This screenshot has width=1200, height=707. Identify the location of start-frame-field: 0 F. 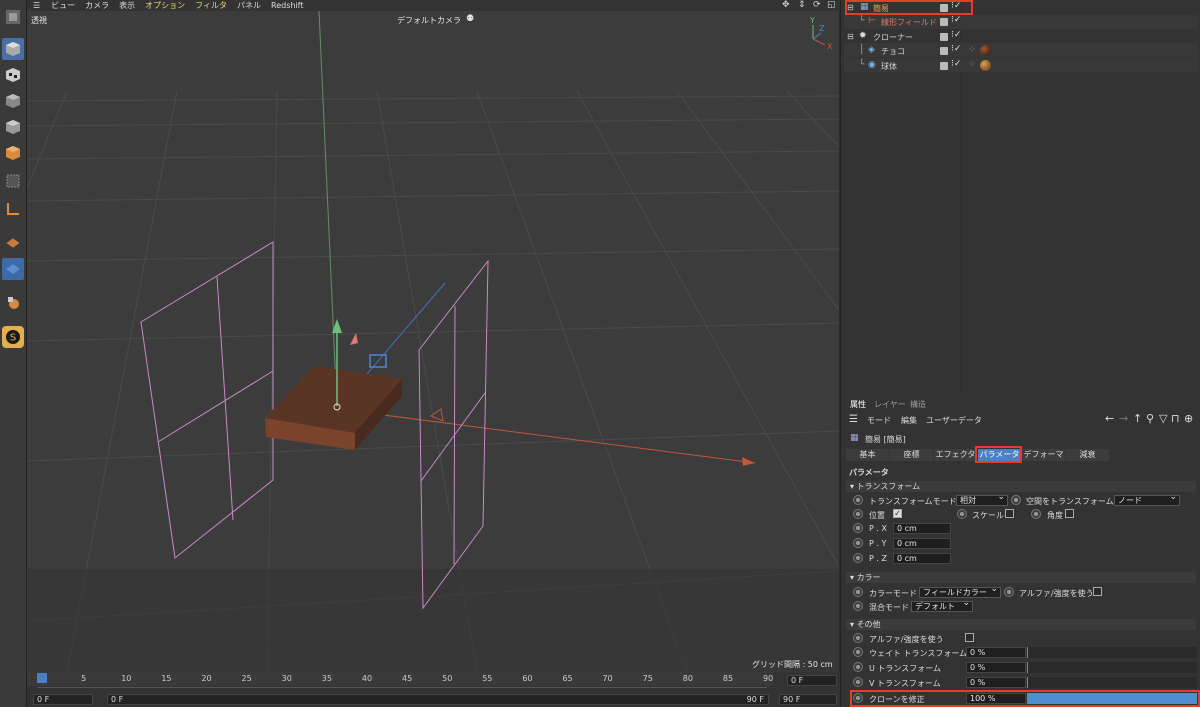
(63, 699).